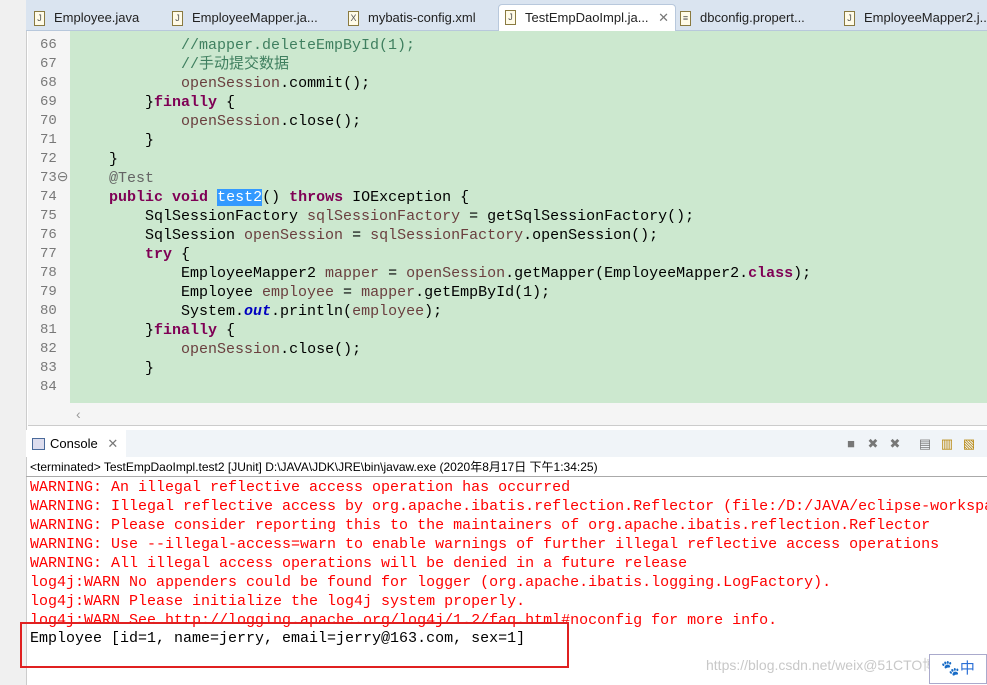 This screenshot has height=685, width=987. What do you see at coordinates (947, 444) in the screenshot?
I see `scroll-lock-icon: ▥` at bounding box center [947, 444].